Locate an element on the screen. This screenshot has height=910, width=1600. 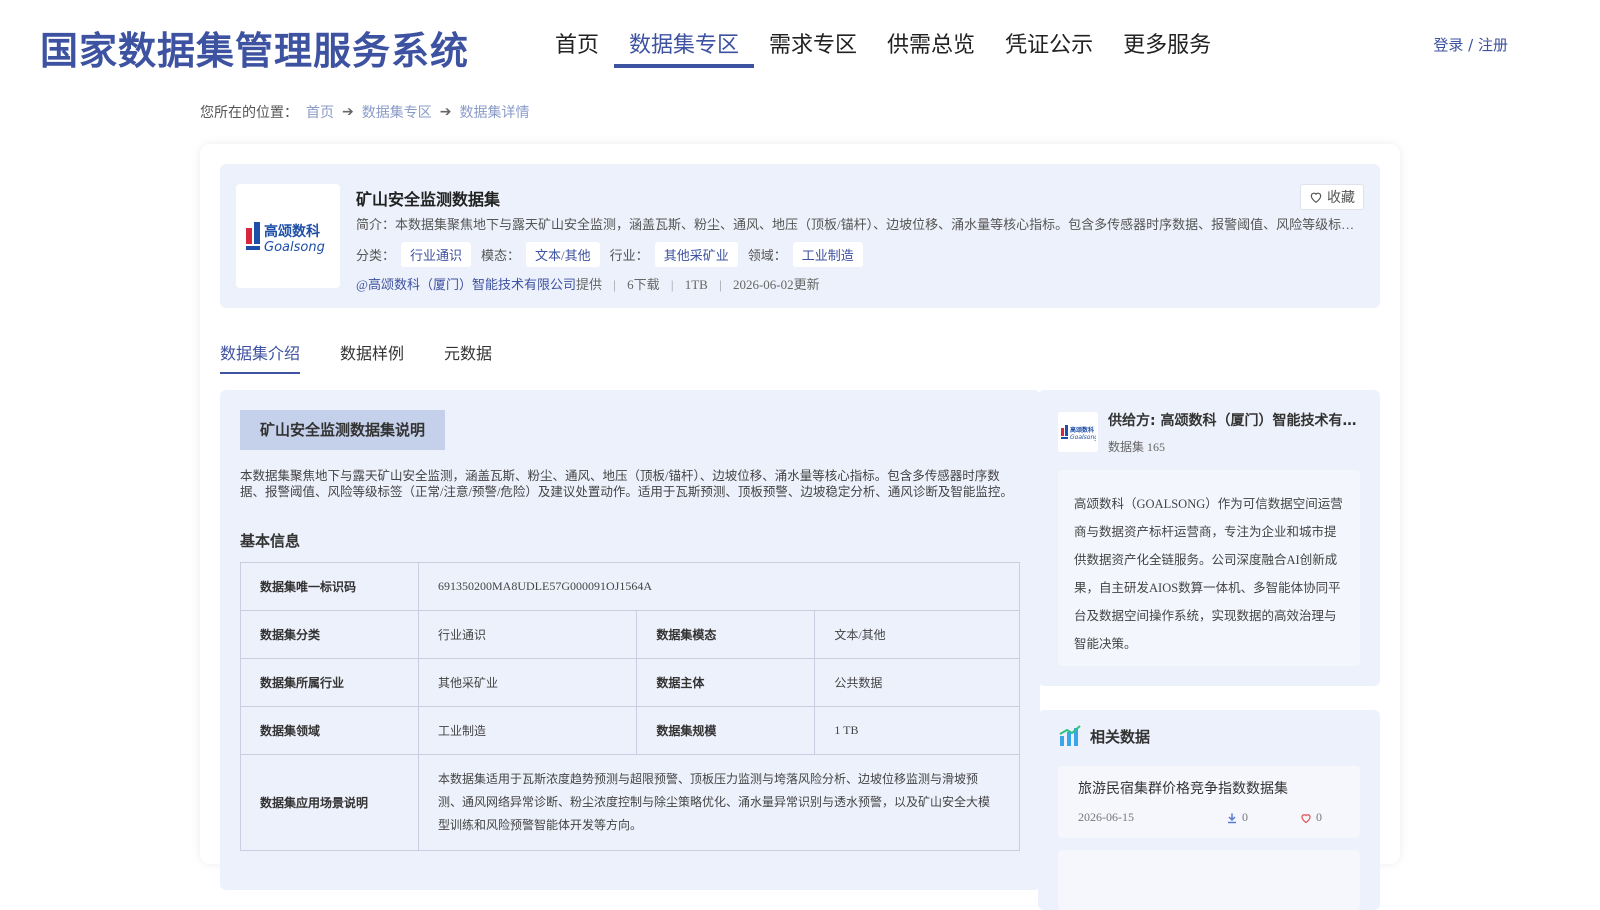
table-key: 数据集模态 is located at coordinates (726, 634).